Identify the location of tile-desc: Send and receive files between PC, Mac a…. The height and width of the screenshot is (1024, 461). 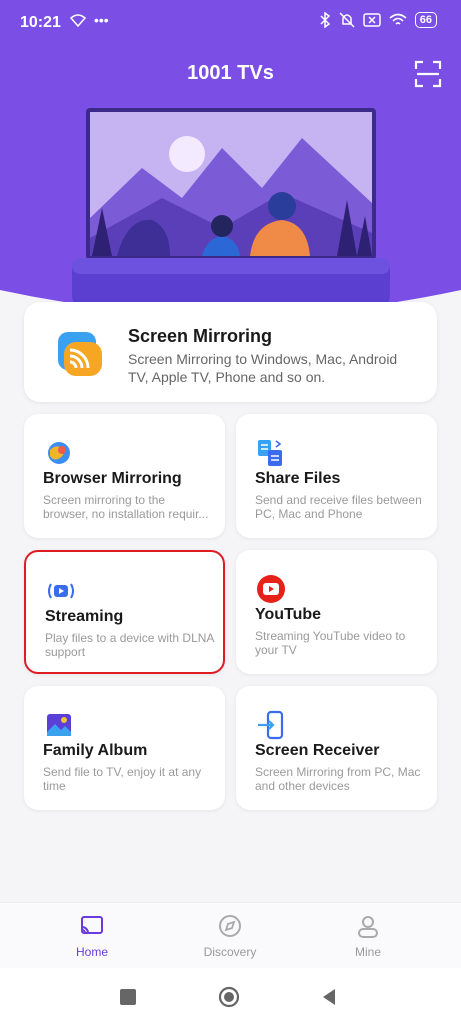
(338, 507).